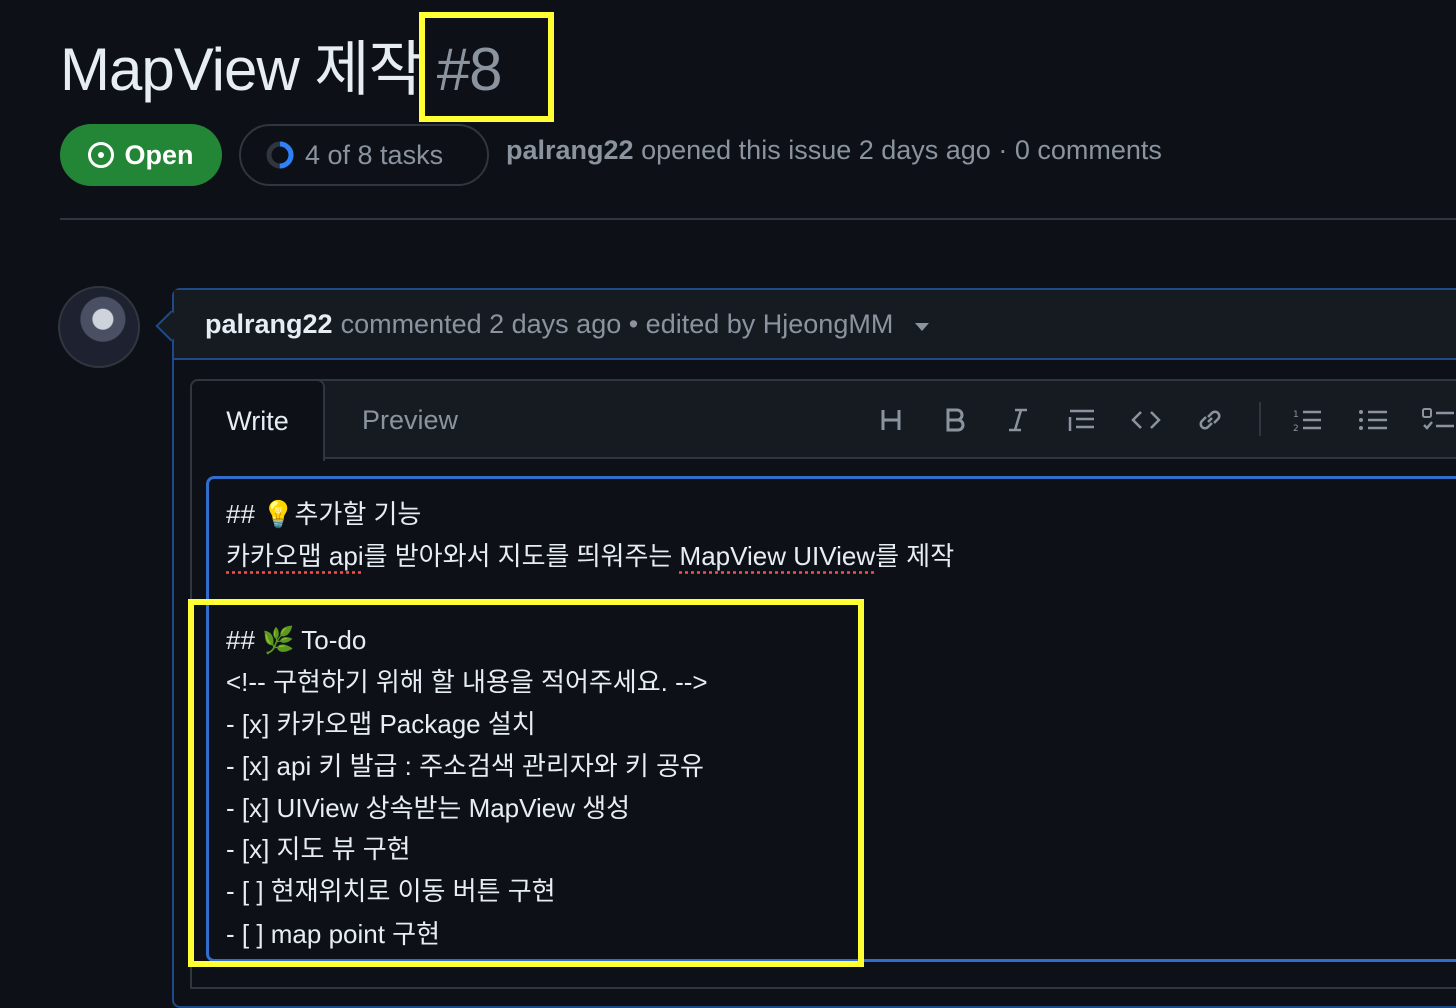 The width and height of the screenshot is (1456, 1008). I want to click on svg-text: 2, so click(1296, 429).